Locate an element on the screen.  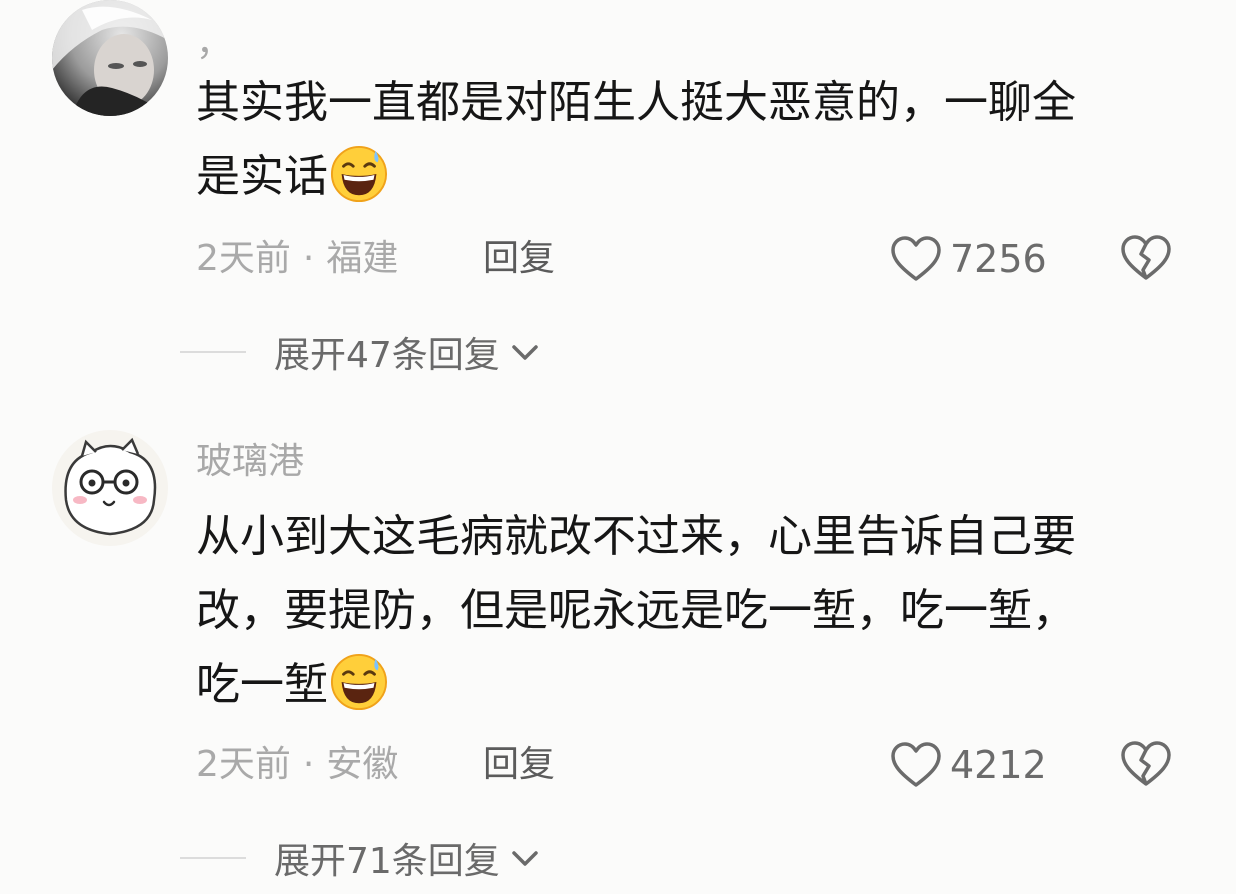
comment-username: ， is located at coordinates (214, 44).